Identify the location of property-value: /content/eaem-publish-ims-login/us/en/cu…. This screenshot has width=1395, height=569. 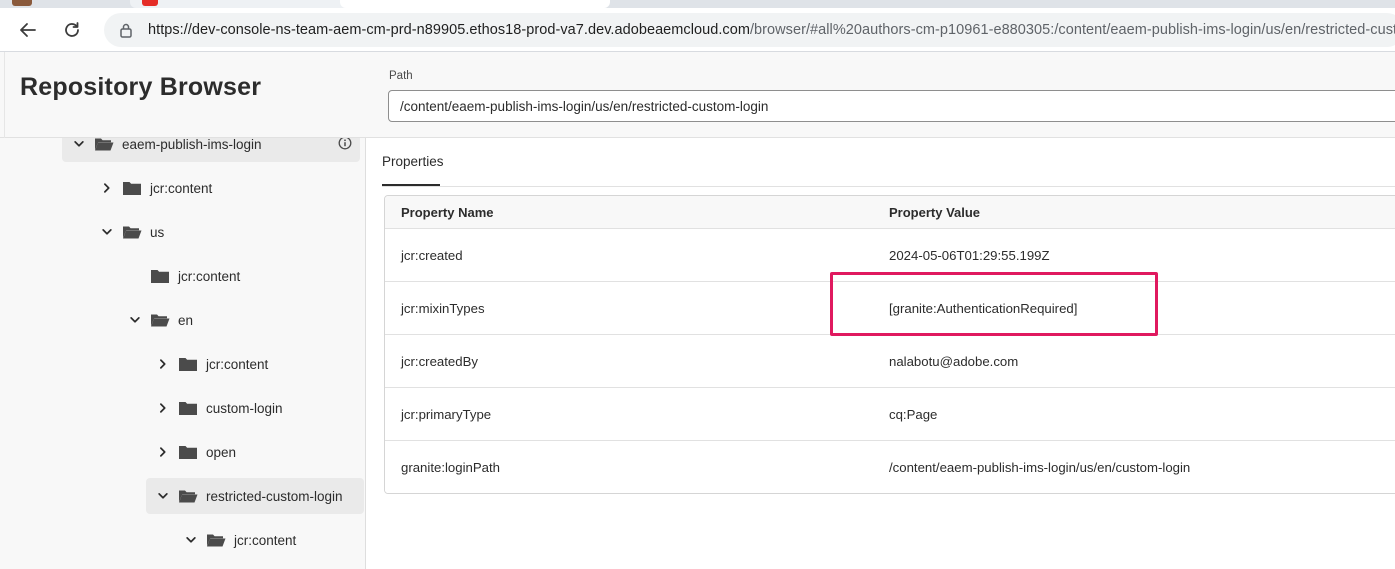
(1040, 467).